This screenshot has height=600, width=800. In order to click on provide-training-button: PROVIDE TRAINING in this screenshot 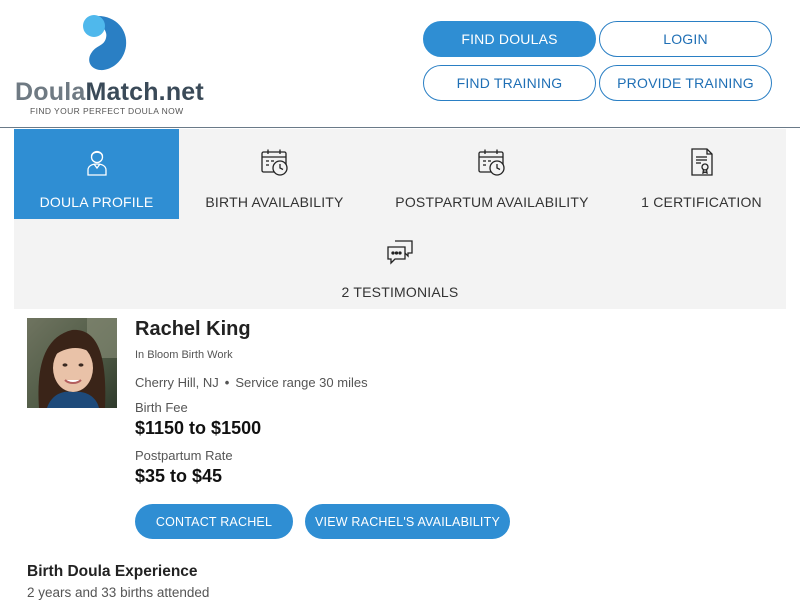, I will do `click(685, 83)`.